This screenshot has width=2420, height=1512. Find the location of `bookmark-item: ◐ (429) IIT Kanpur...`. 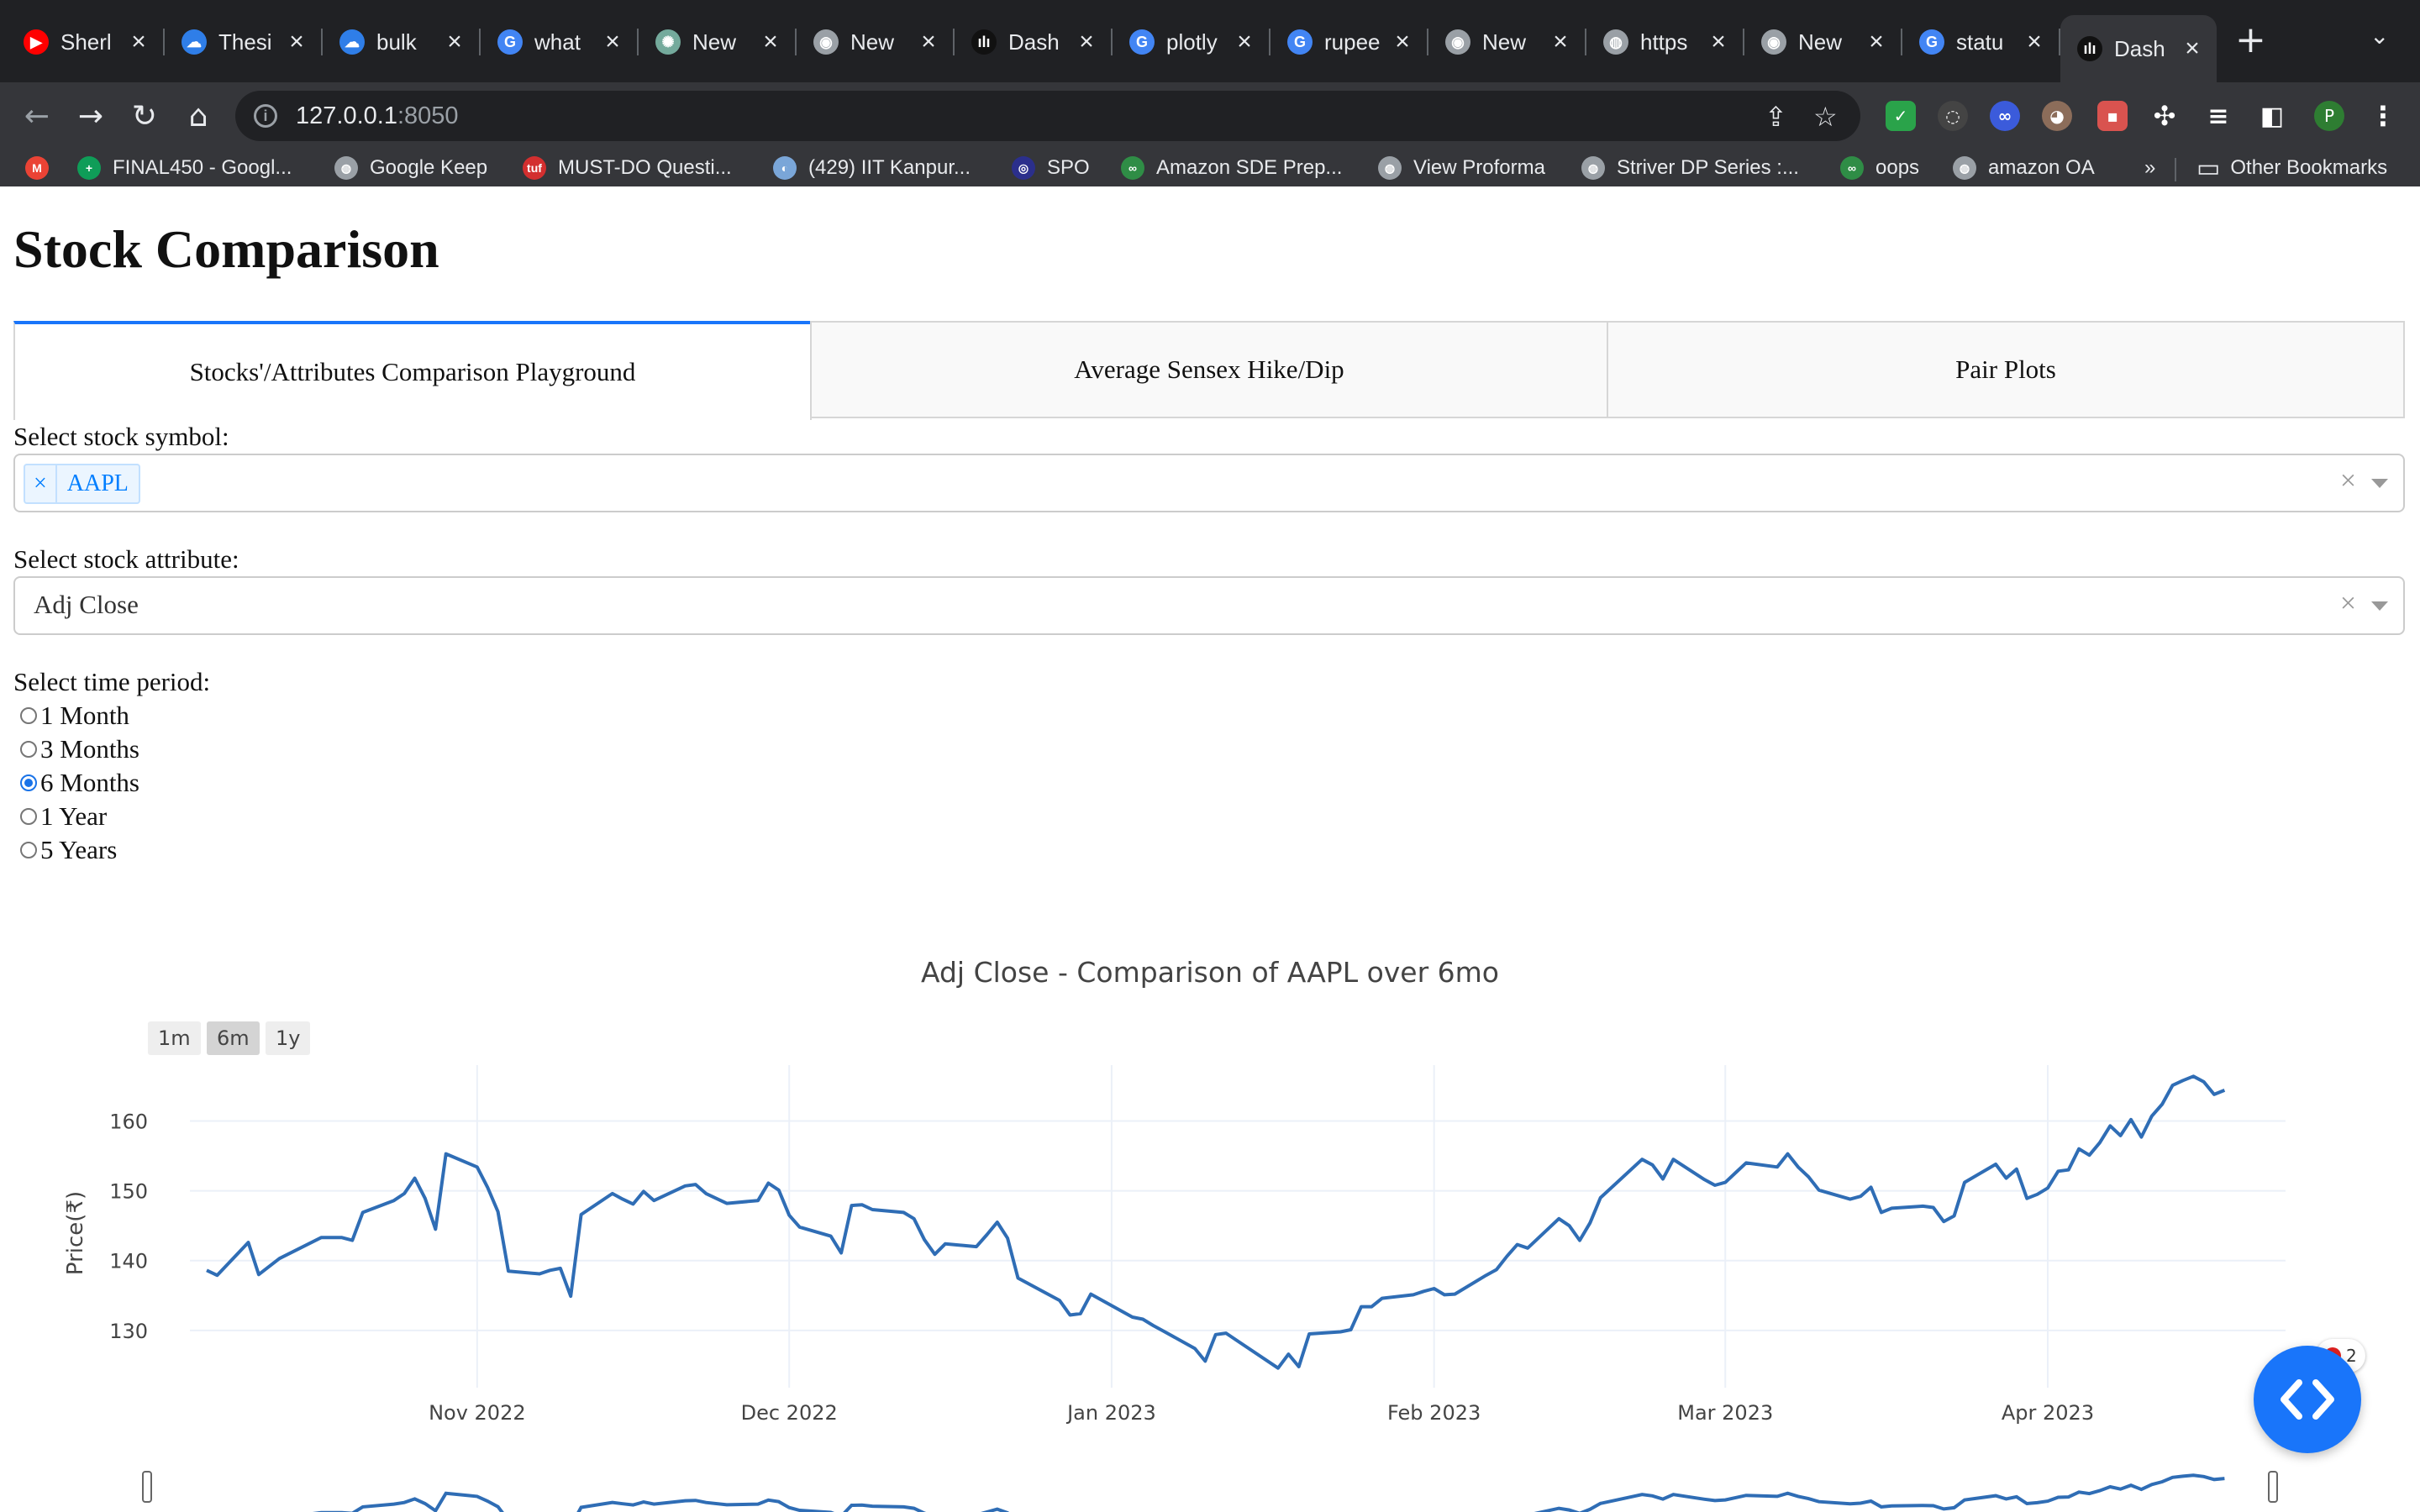

bookmark-item: ◐ (429) IIT Kanpur... is located at coordinates (872, 168).